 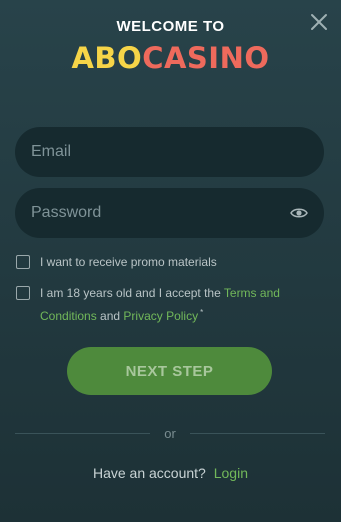 I want to click on logo: ABOCASINO, so click(x=170, y=58).